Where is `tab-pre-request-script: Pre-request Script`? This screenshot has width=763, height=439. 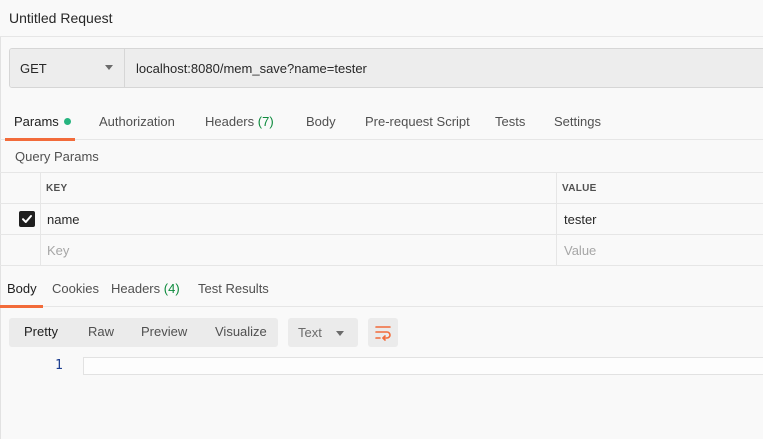
tab-pre-request-script: Pre-request Script is located at coordinates (417, 121).